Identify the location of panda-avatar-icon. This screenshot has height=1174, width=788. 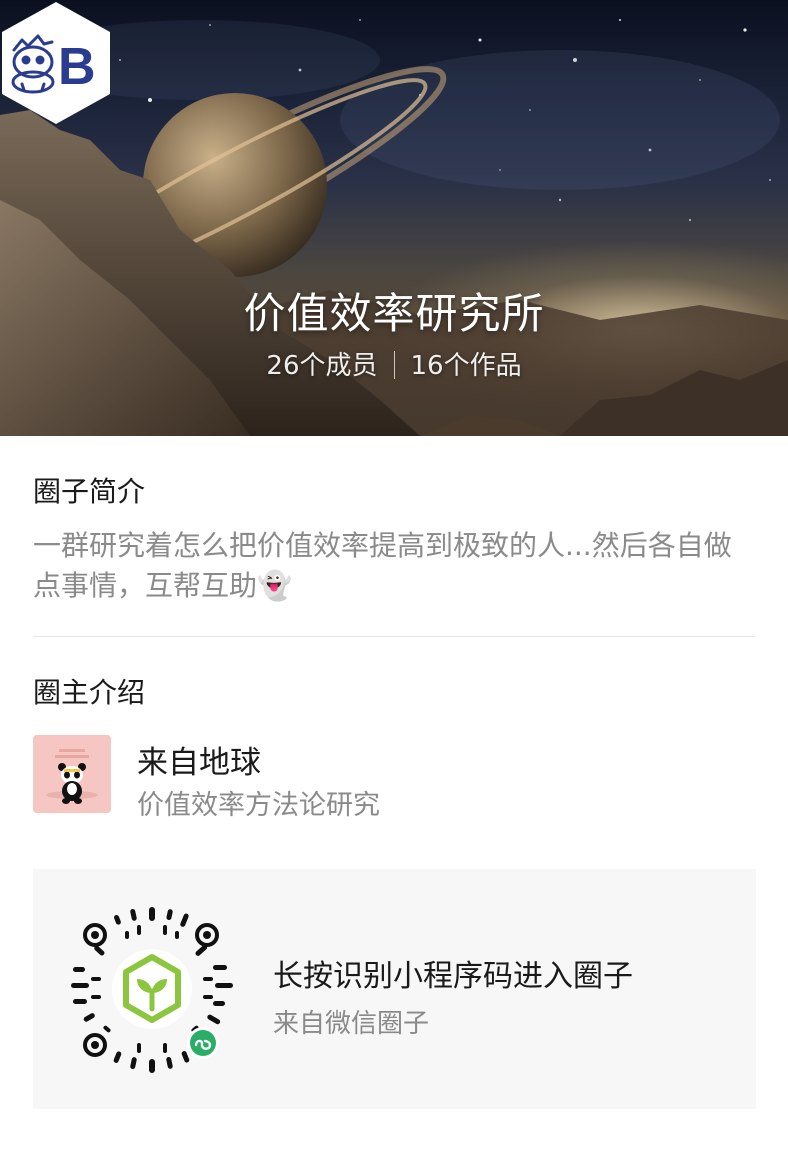
(72, 774).